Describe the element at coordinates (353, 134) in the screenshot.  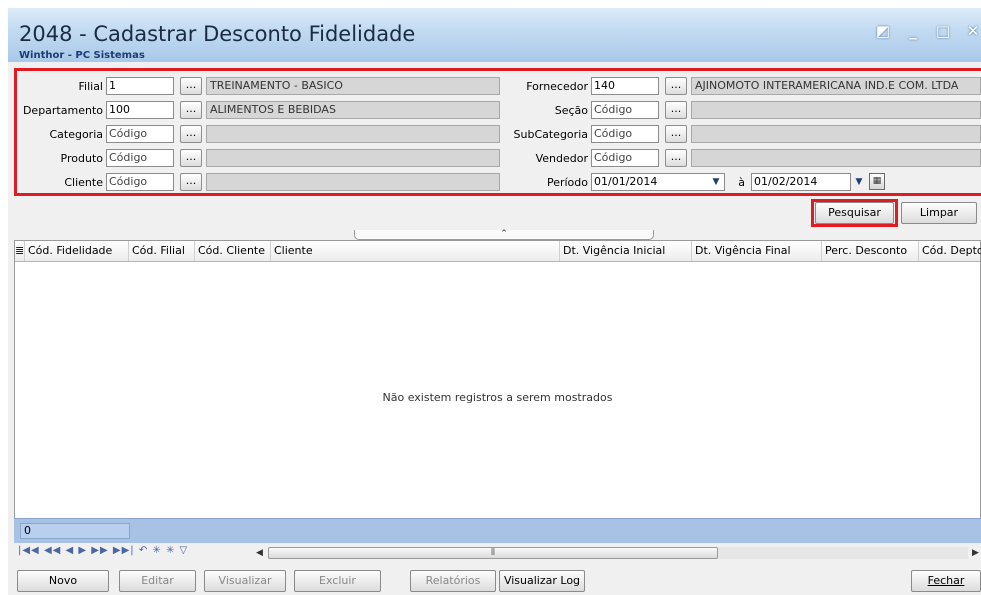
I see `categoria-description` at that location.